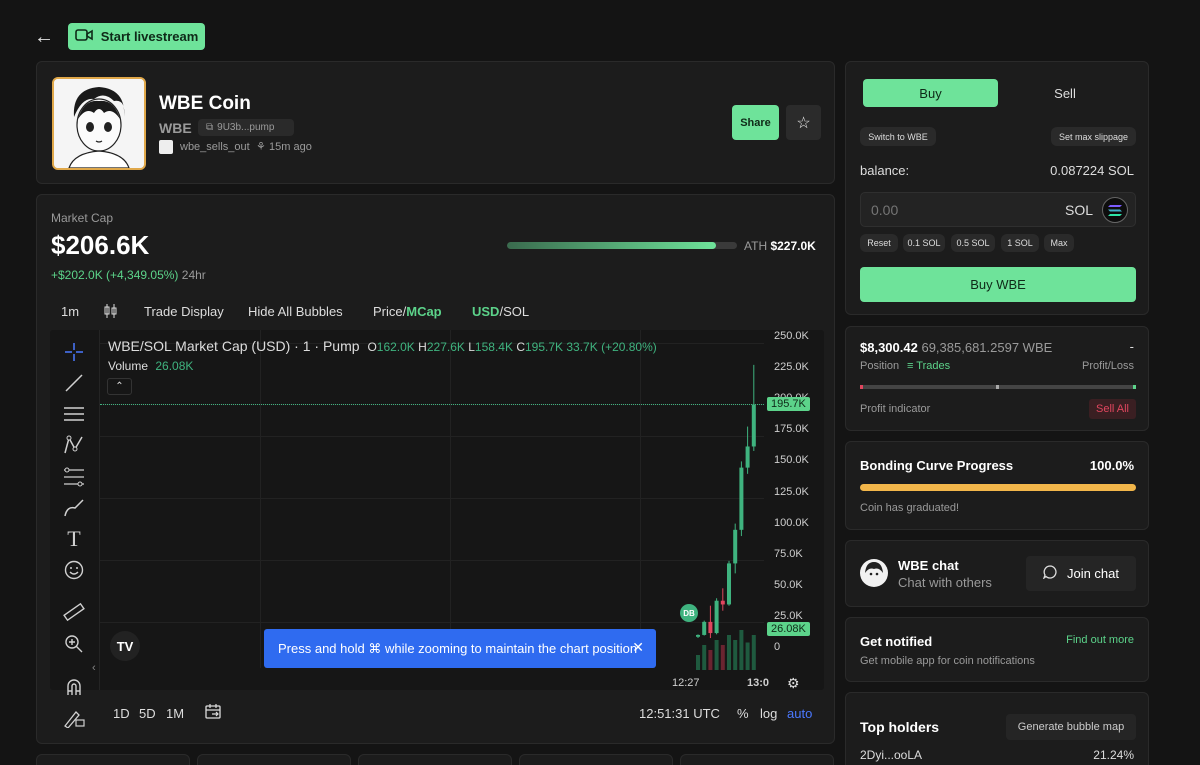 This screenshot has width=1200, height=765. What do you see at coordinates (74, 687) in the screenshot?
I see `magnet-icon` at bounding box center [74, 687].